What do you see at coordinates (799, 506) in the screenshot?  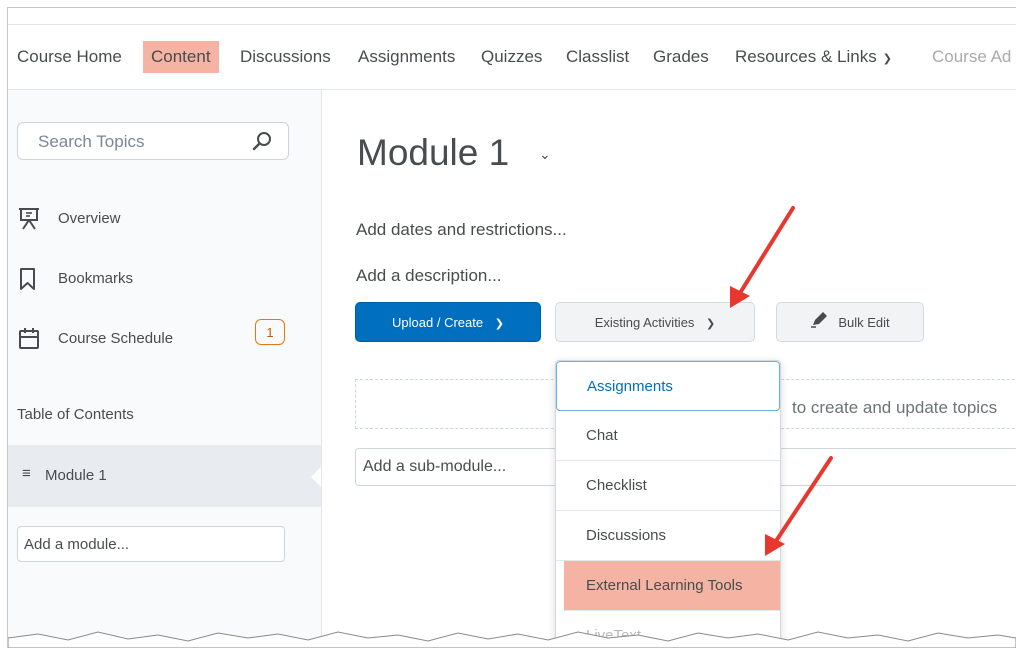 I see `annotation-arrow-external-tools` at bounding box center [799, 506].